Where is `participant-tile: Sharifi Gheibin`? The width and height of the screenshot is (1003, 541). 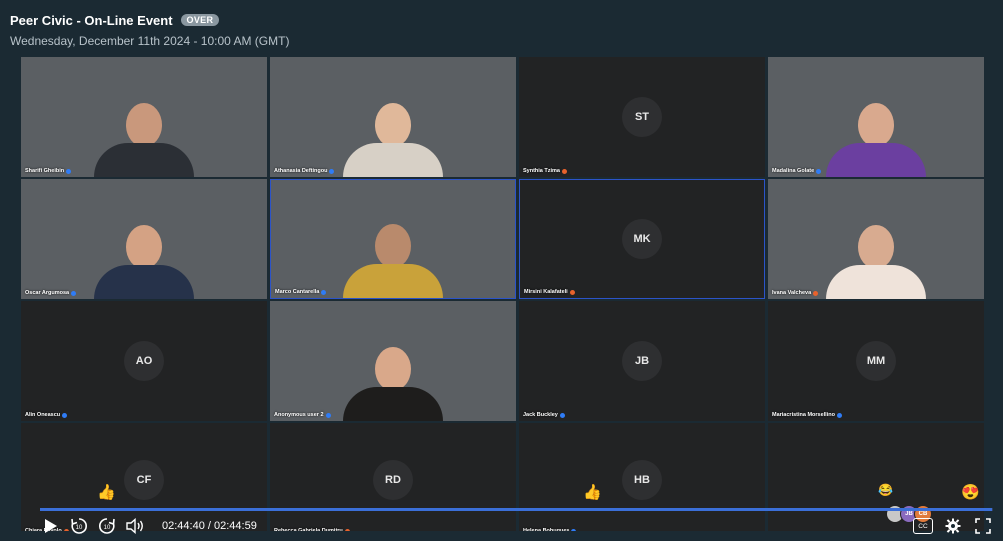
participant-tile: Sharifi Gheibin is located at coordinates (144, 117).